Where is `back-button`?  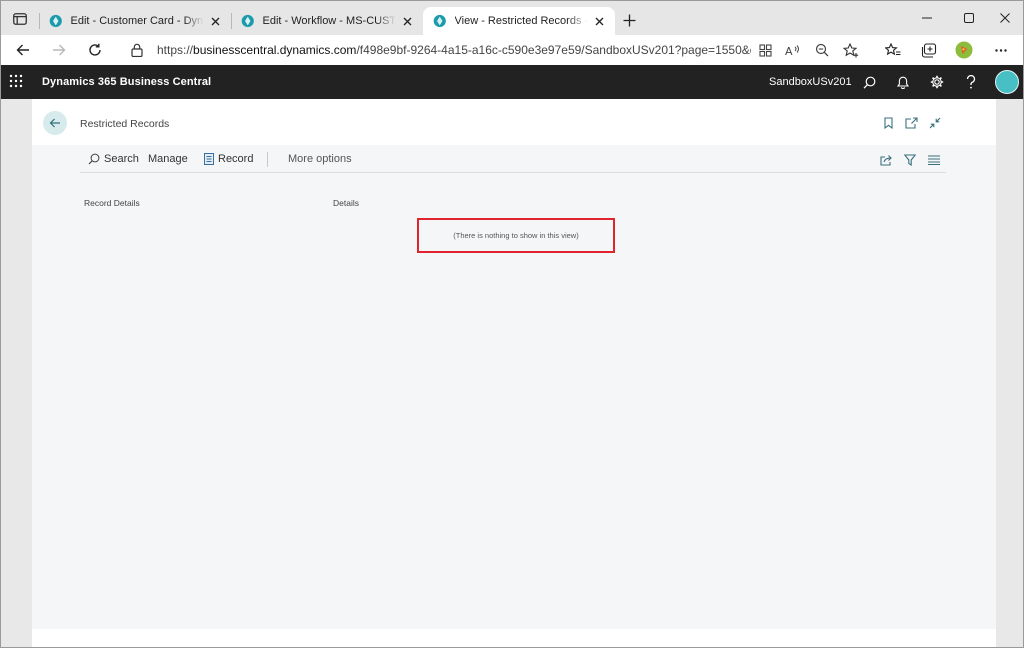
back-button is located at coordinates (55, 123).